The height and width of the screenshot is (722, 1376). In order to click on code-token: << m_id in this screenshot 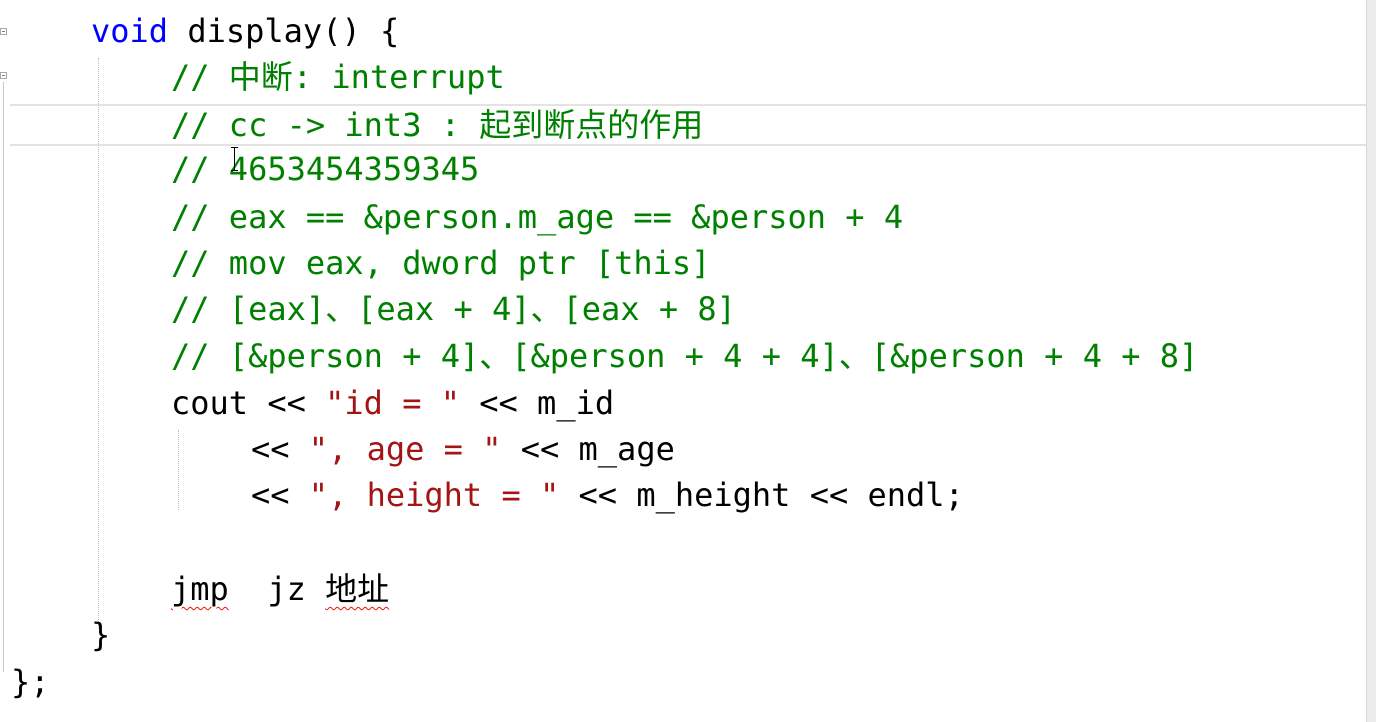, I will do `click(537, 403)`.